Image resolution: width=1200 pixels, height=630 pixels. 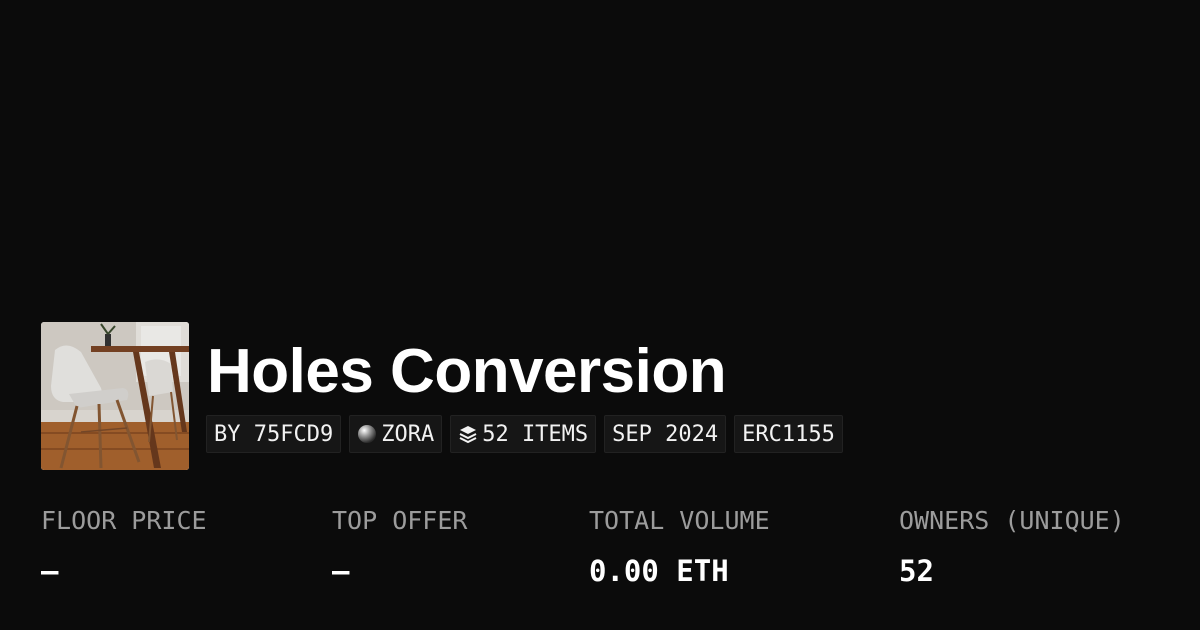 I want to click on stat-label: TOTAL VOLUME, so click(x=679, y=520).